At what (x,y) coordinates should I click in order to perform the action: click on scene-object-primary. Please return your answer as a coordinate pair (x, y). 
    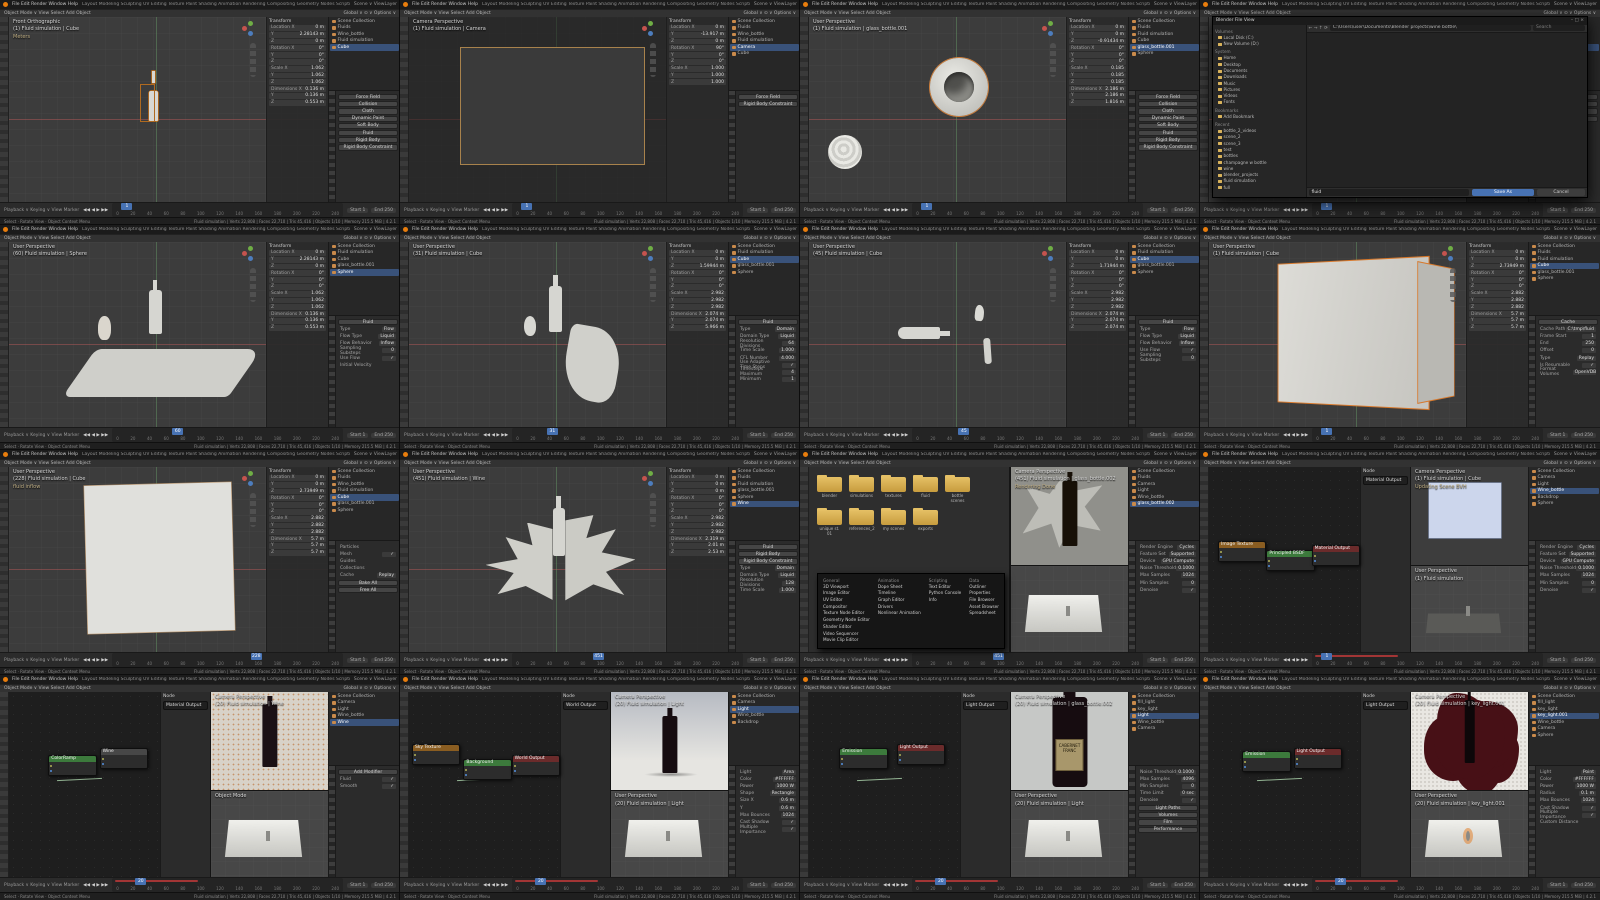
    Looking at the image, I should click on (959, 86).